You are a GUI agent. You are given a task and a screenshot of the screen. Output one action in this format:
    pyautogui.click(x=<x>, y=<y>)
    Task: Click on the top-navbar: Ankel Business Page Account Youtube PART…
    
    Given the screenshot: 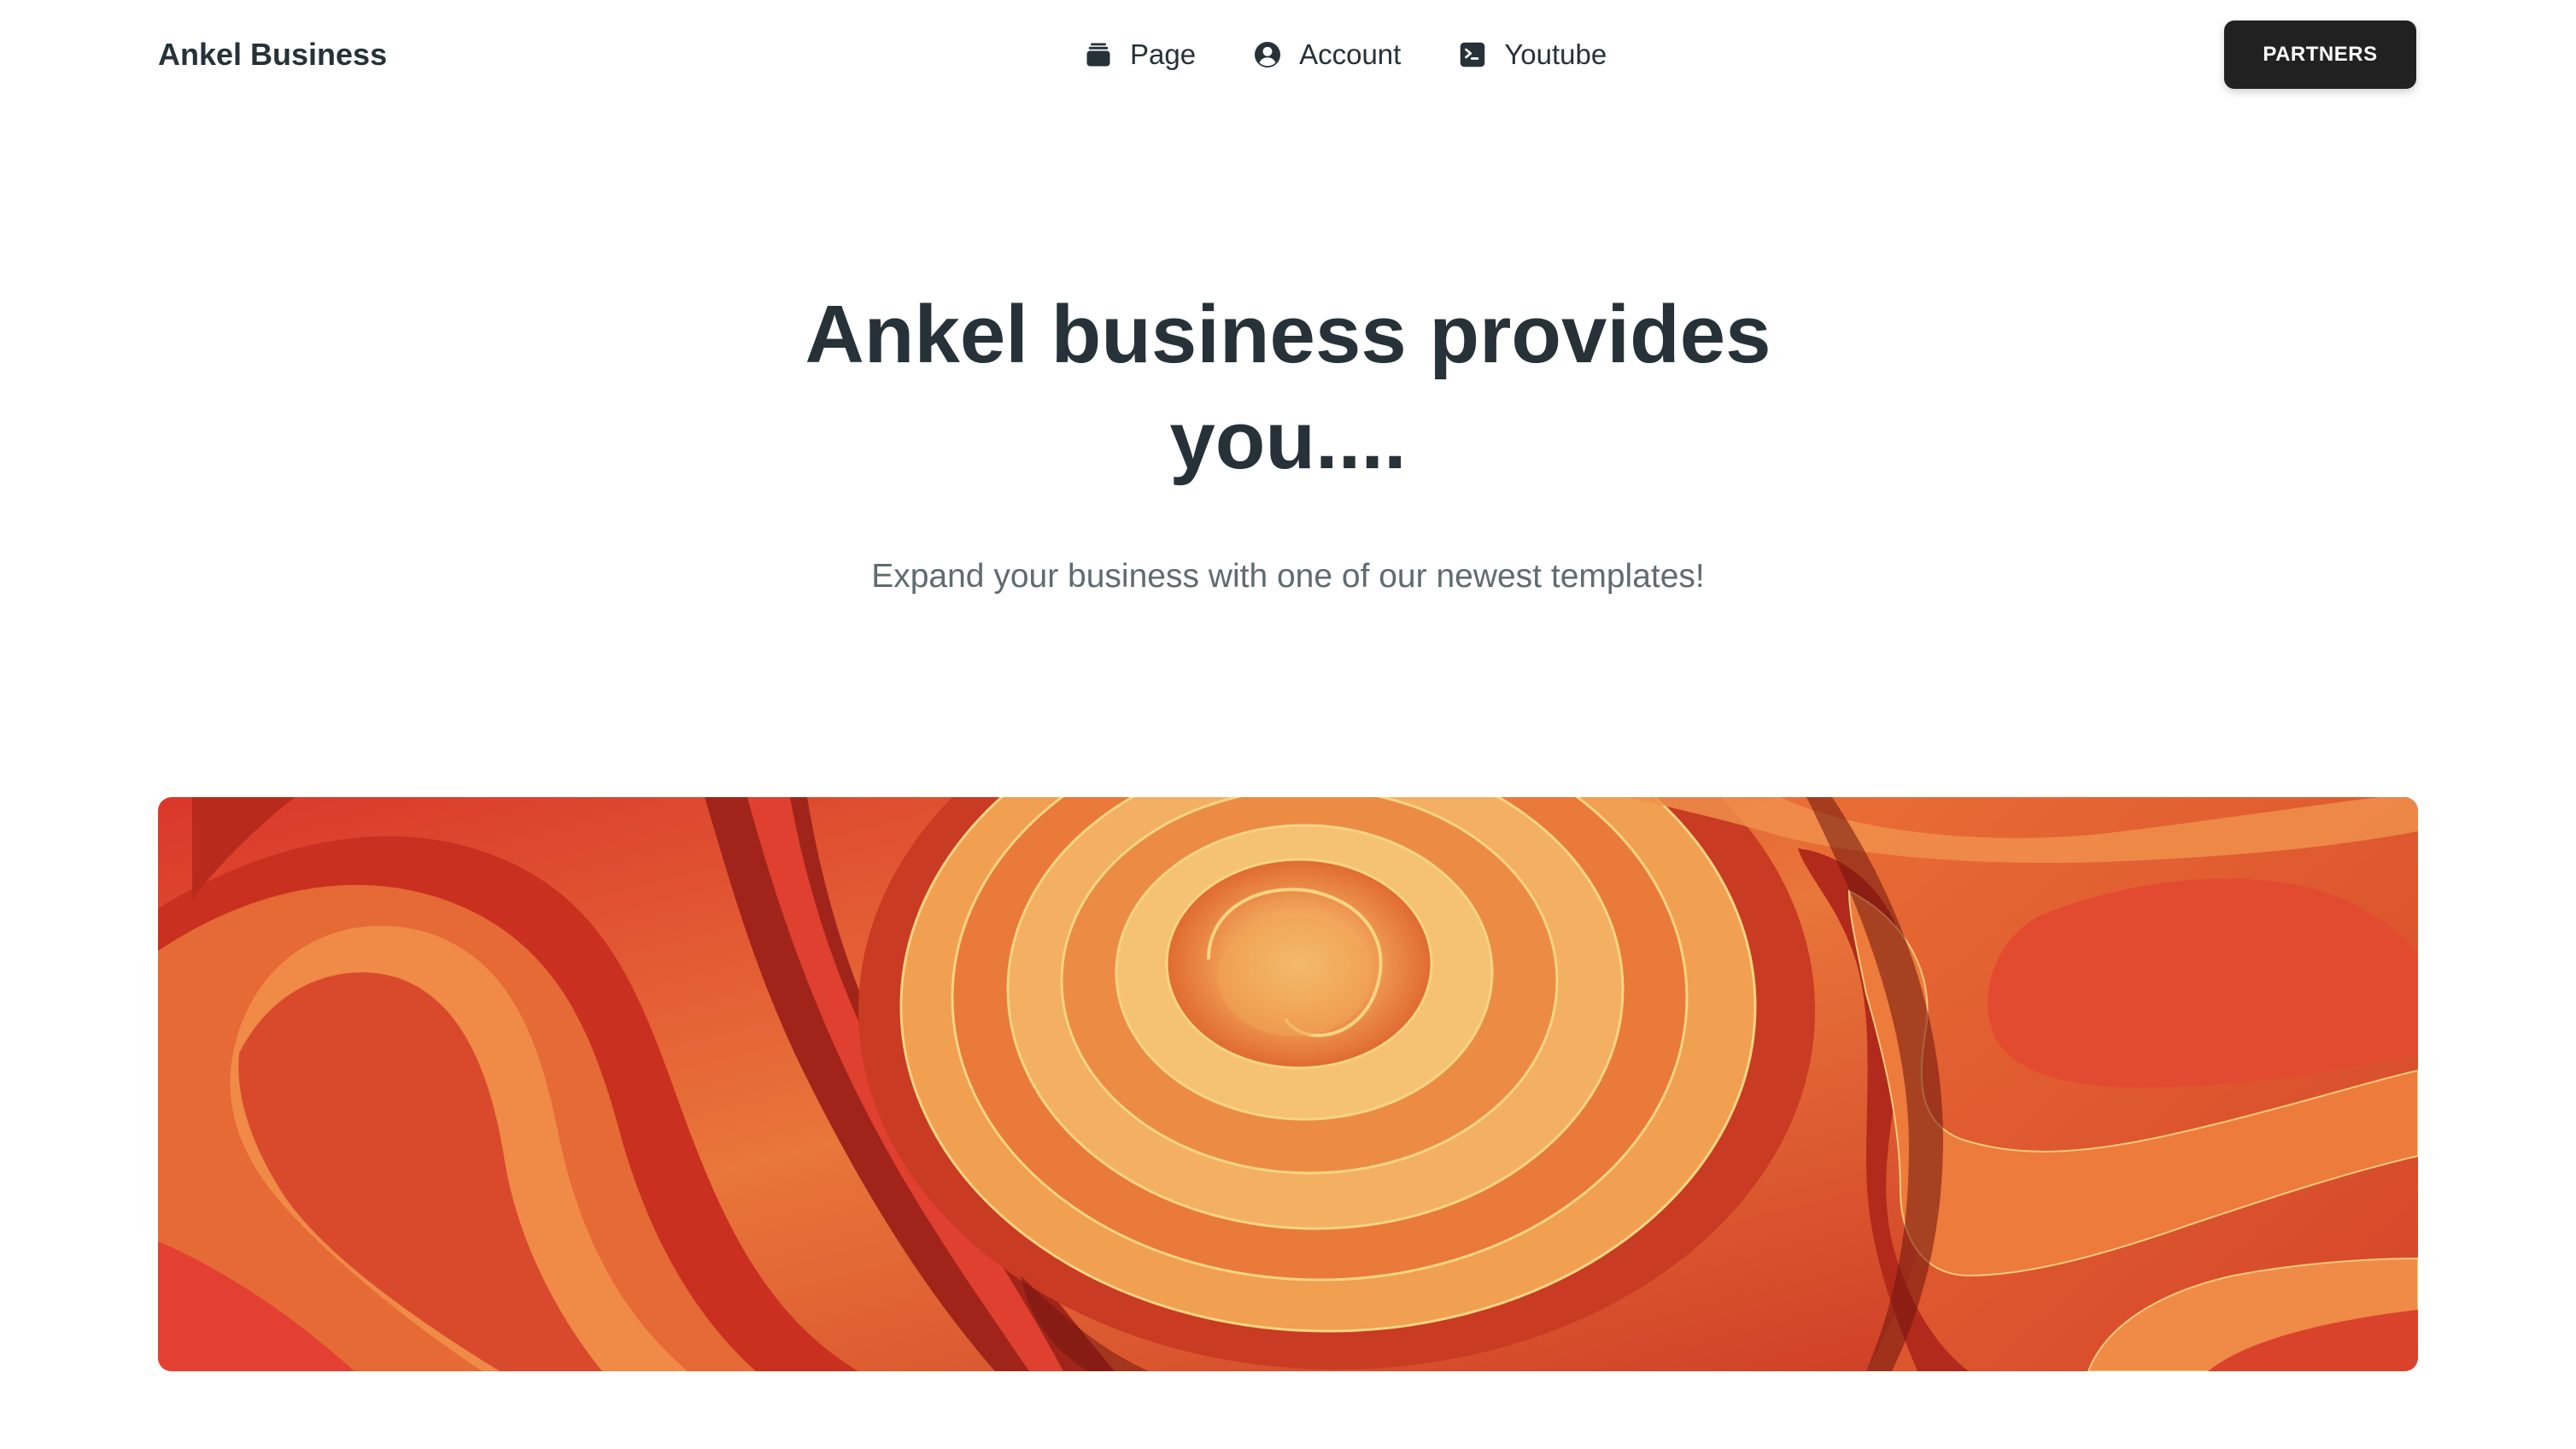 What is the action you would take?
    pyautogui.click(x=1288, y=54)
    